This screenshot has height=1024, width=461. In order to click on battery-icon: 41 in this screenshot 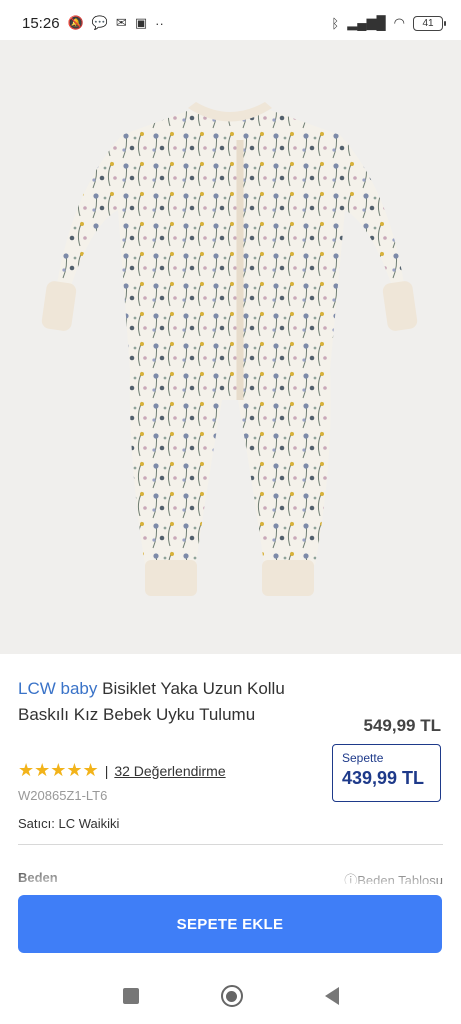, I will do `click(429, 23)`.